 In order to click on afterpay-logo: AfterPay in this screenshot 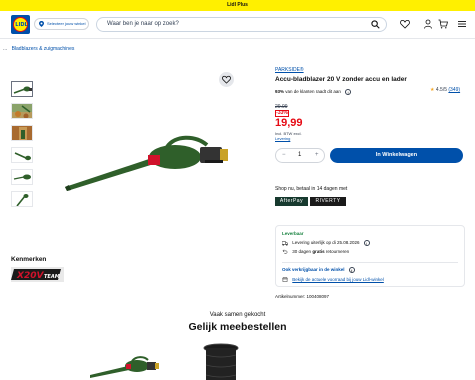, I will do `click(291, 201)`.